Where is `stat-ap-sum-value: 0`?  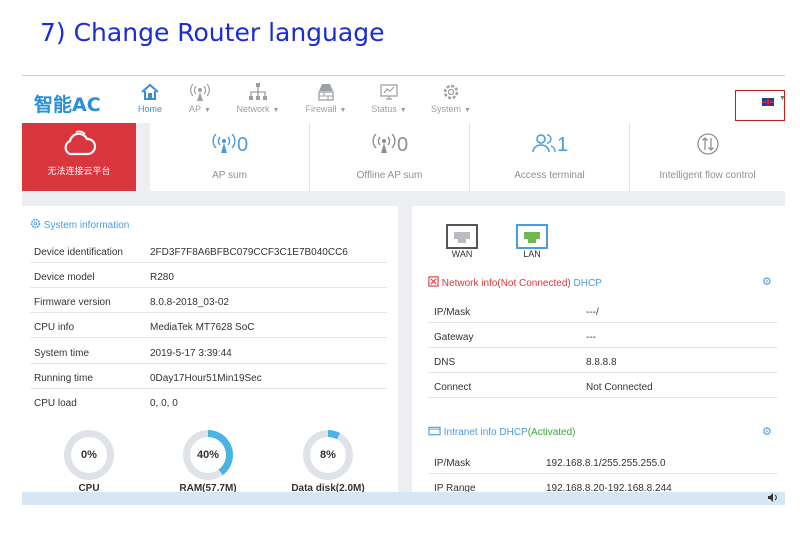
stat-ap-sum-value: 0 is located at coordinates (229, 145).